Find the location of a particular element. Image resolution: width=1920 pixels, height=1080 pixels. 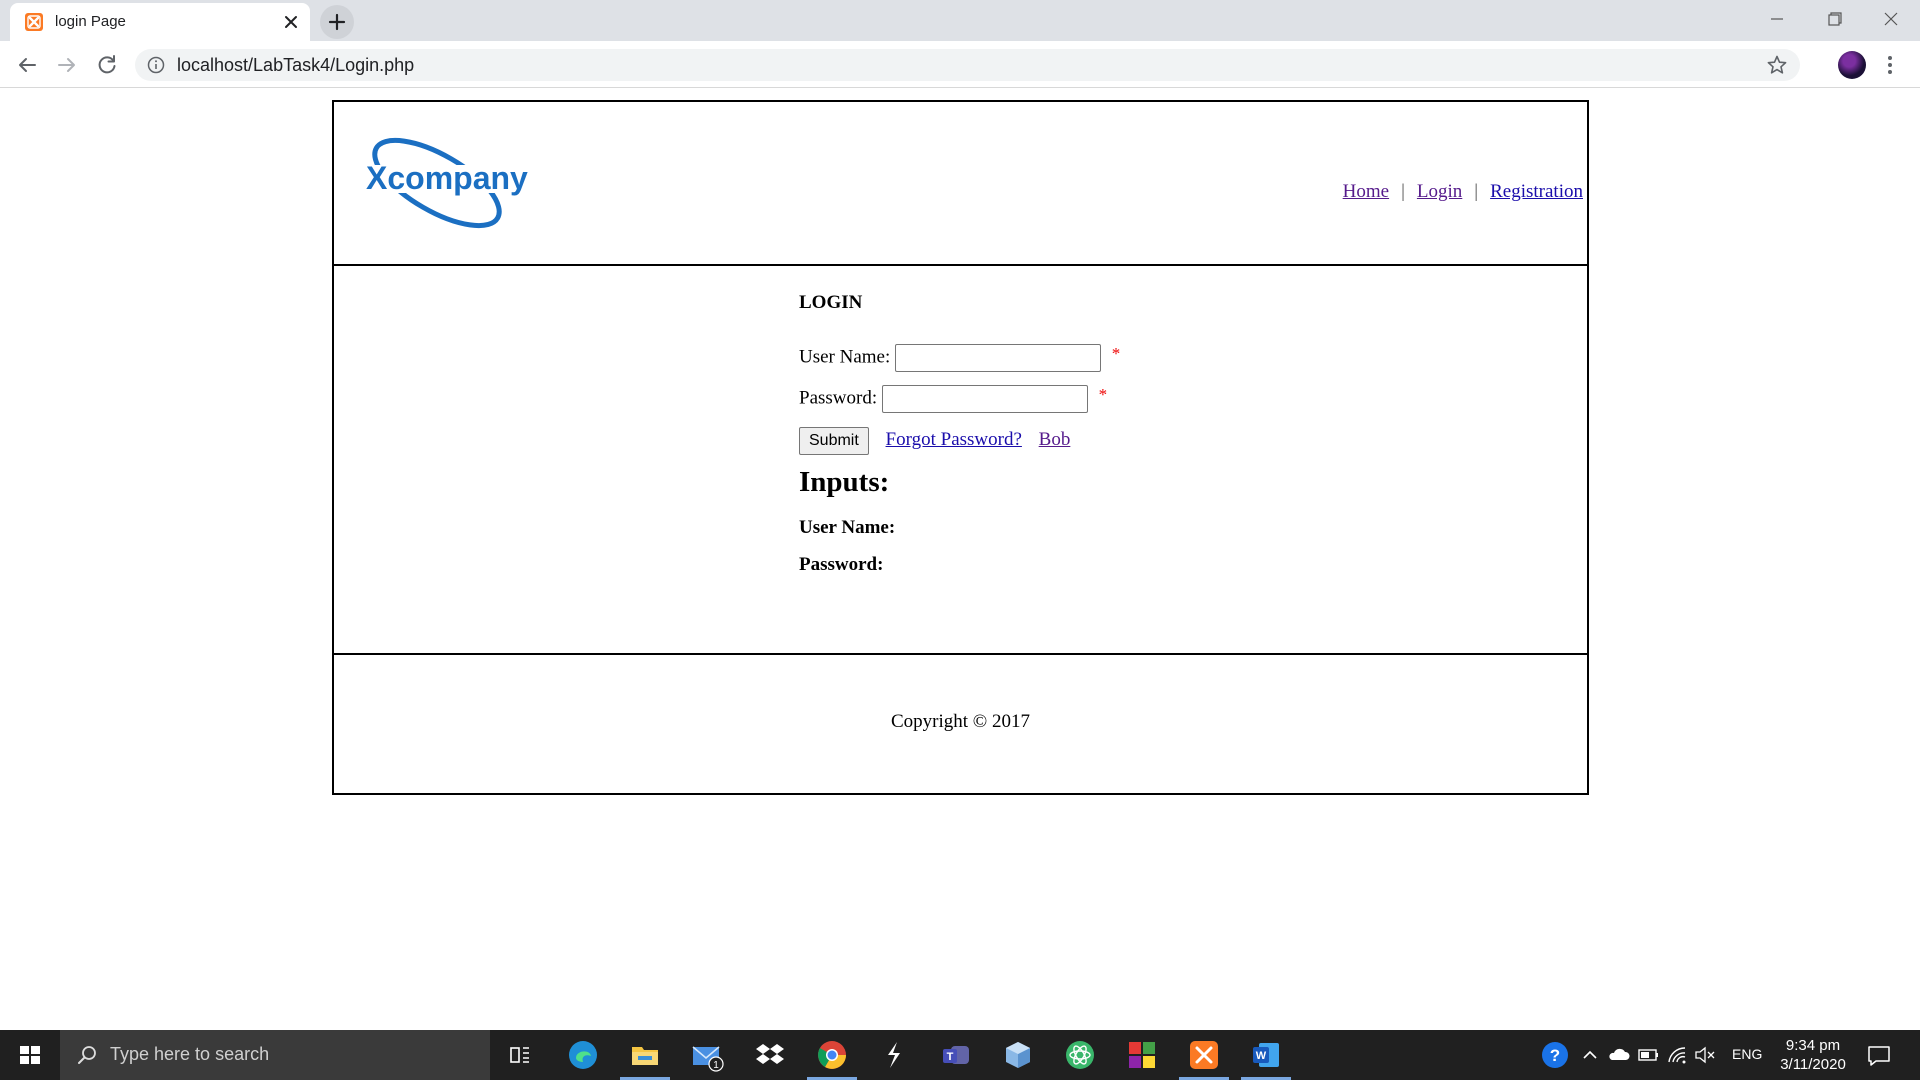

3d-cube-app-icon is located at coordinates (1018, 1055).